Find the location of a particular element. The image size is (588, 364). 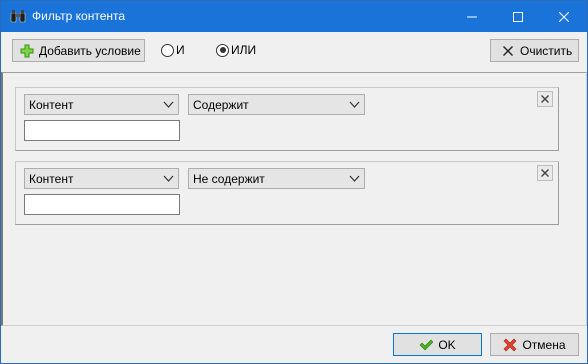

window-title: Фильтр контента is located at coordinates (79, 16).